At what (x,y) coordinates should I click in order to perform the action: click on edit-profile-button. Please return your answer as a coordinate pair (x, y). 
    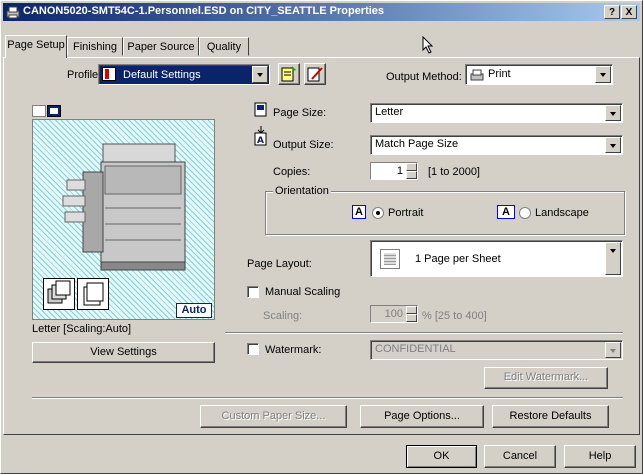
    Looking at the image, I should click on (315, 74).